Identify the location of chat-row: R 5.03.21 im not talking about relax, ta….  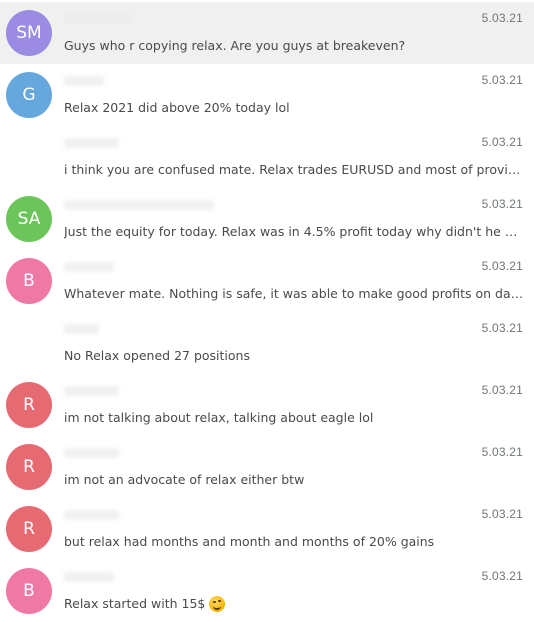
(267, 405).